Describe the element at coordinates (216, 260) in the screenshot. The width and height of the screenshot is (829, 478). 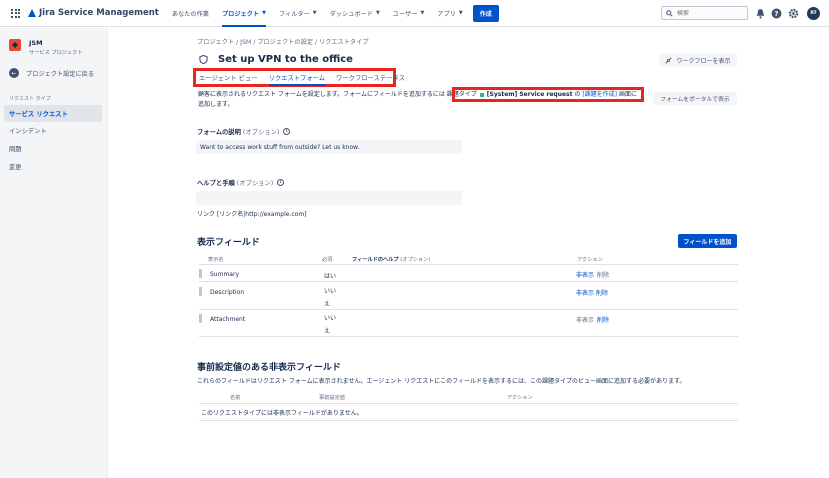
I see `col-display-name: 表示名` at that location.